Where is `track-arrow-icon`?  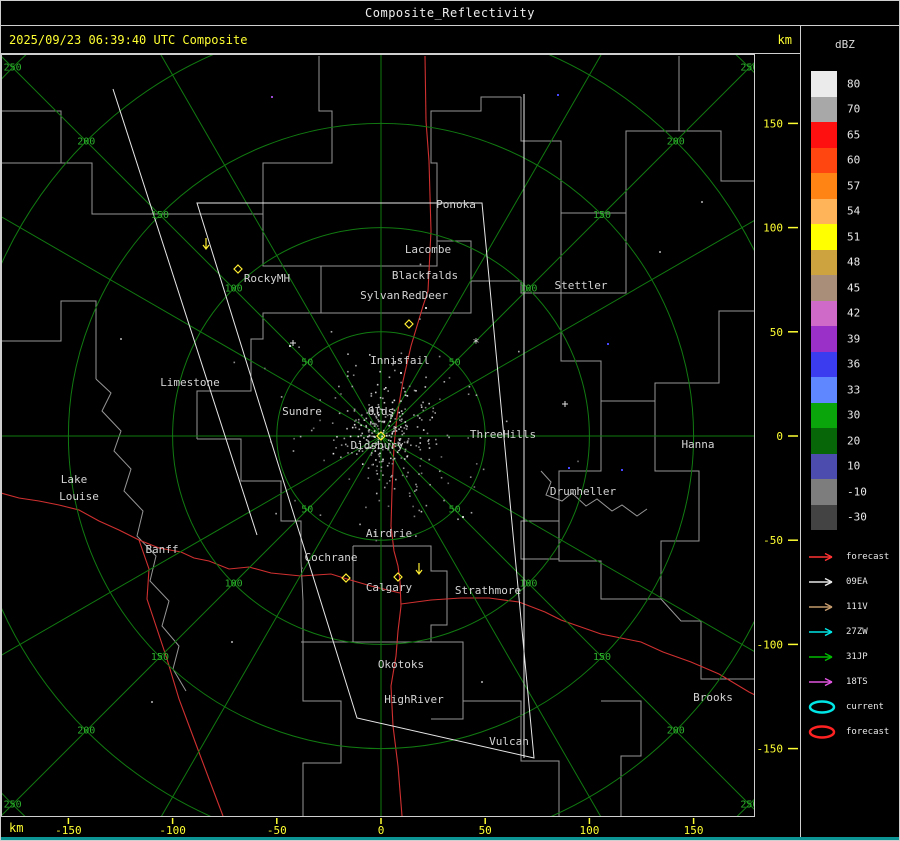
track-arrow-icon is located at coordinates (821, 631).